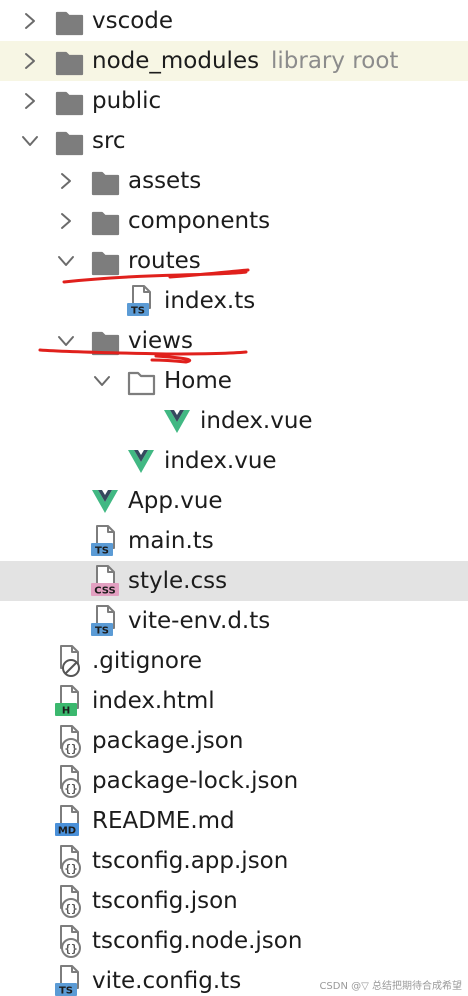 The width and height of the screenshot is (468, 996). What do you see at coordinates (164, 261) in the screenshot?
I see `tree-item-label: routes` at bounding box center [164, 261].